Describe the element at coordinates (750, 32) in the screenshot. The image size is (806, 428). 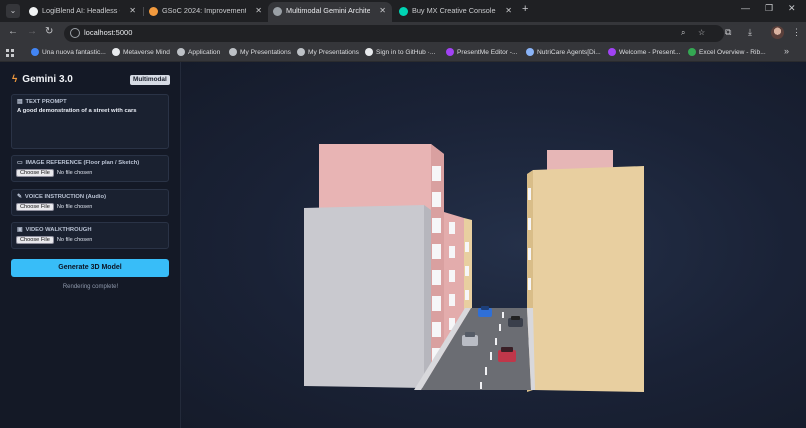
I see `downloads-icon: ⤓` at that location.